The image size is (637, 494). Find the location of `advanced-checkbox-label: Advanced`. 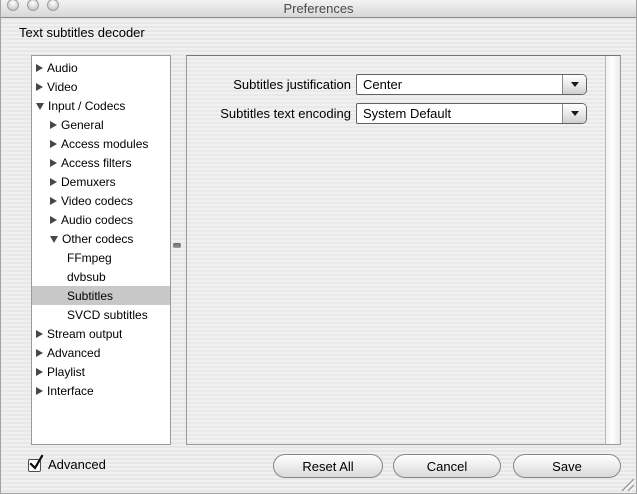

advanced-checkbox-label: Advanced is located at coordinates (77, 464).